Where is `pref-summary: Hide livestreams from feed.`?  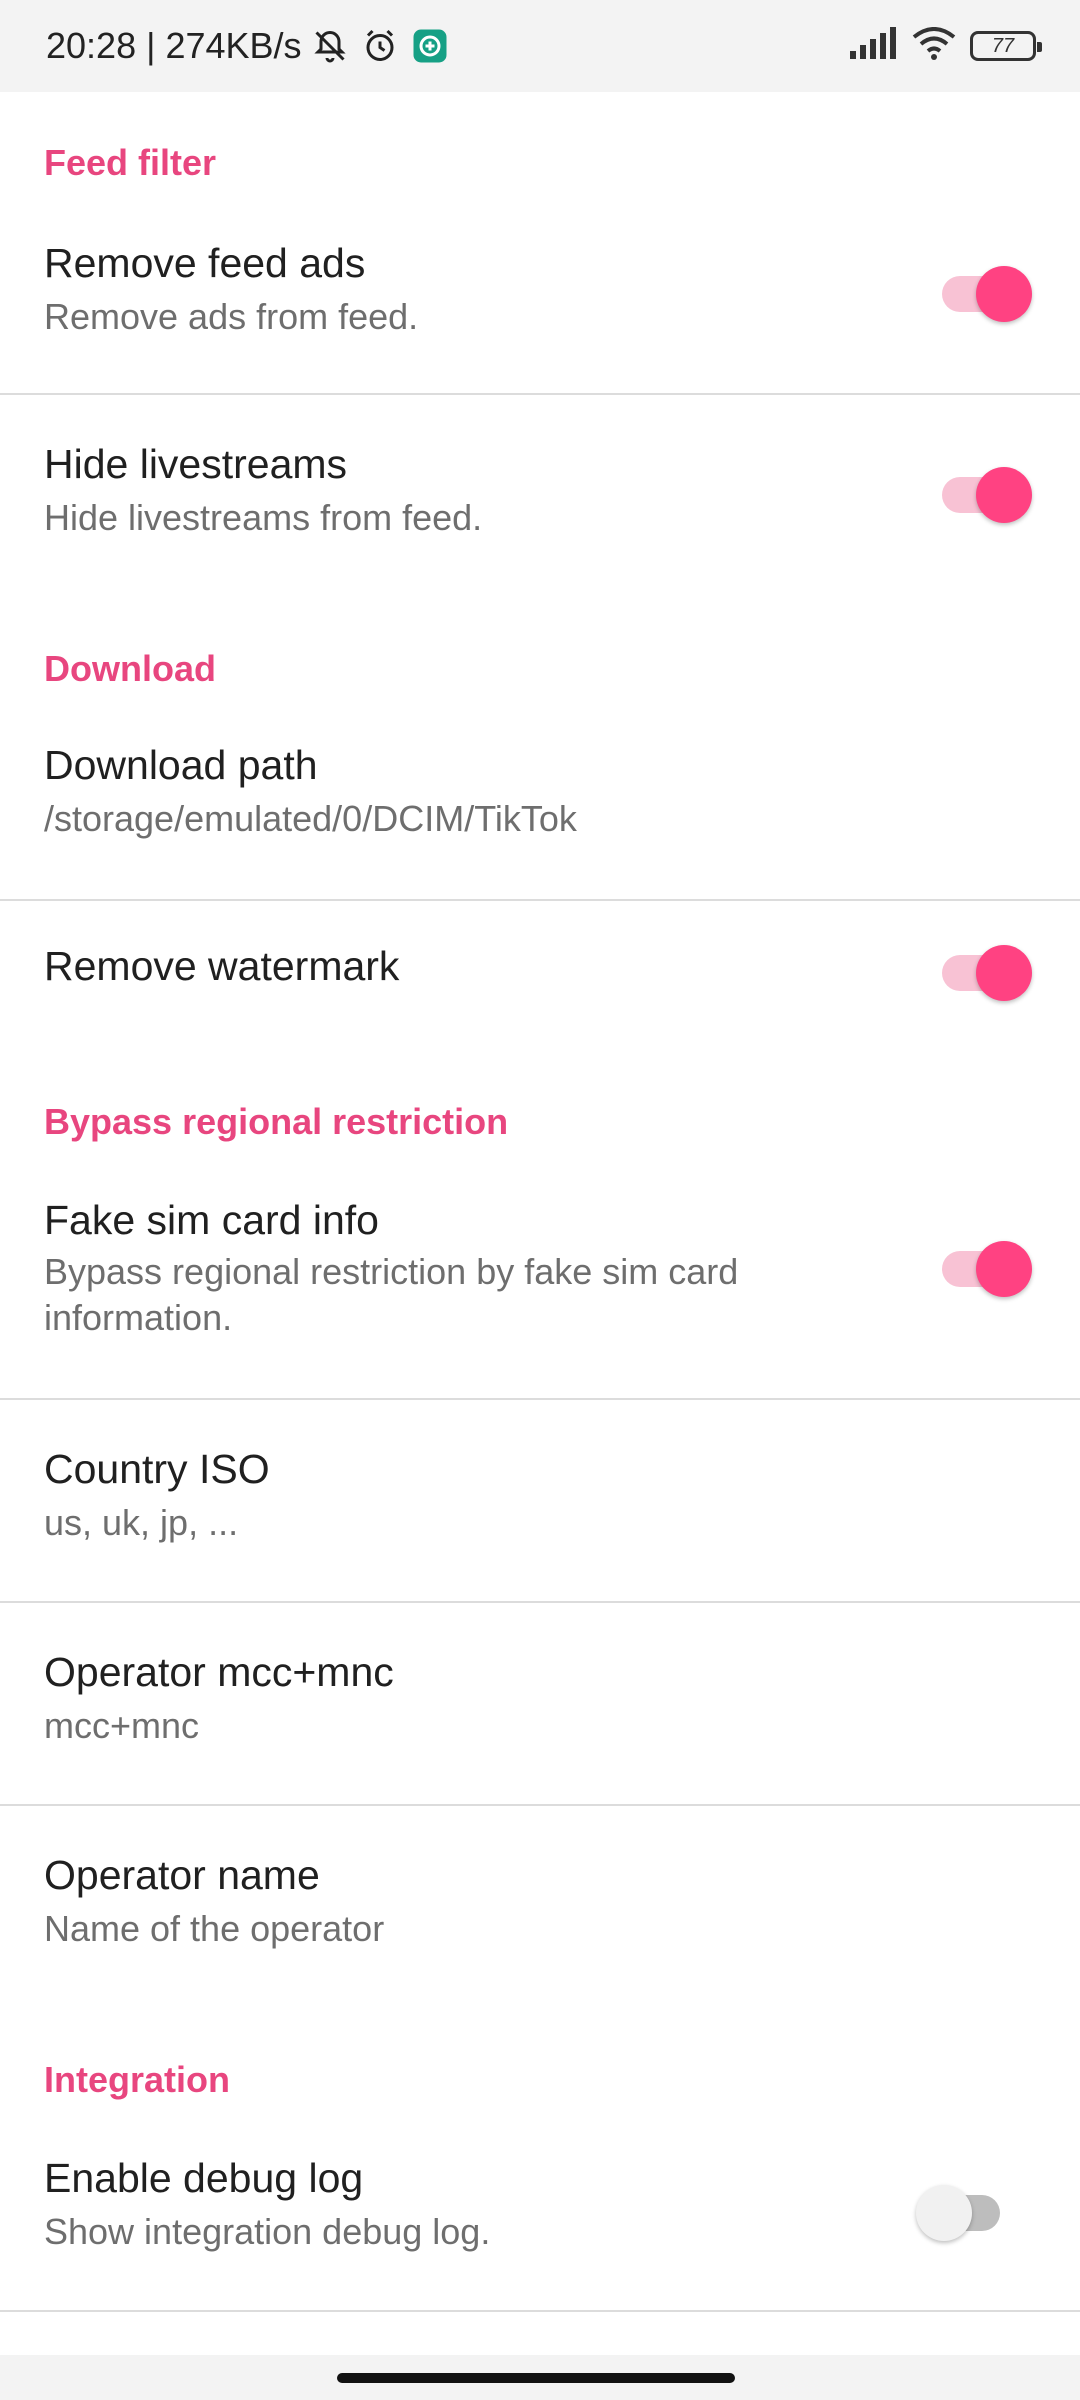
pref-summary: Hide livestreams from feed. is located at coordinates (263, 517).